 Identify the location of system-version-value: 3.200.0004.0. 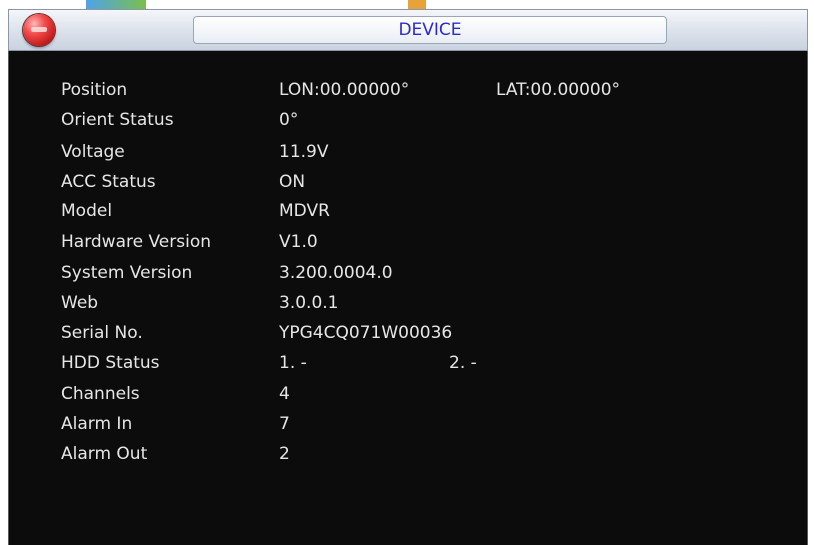
(336, 273).